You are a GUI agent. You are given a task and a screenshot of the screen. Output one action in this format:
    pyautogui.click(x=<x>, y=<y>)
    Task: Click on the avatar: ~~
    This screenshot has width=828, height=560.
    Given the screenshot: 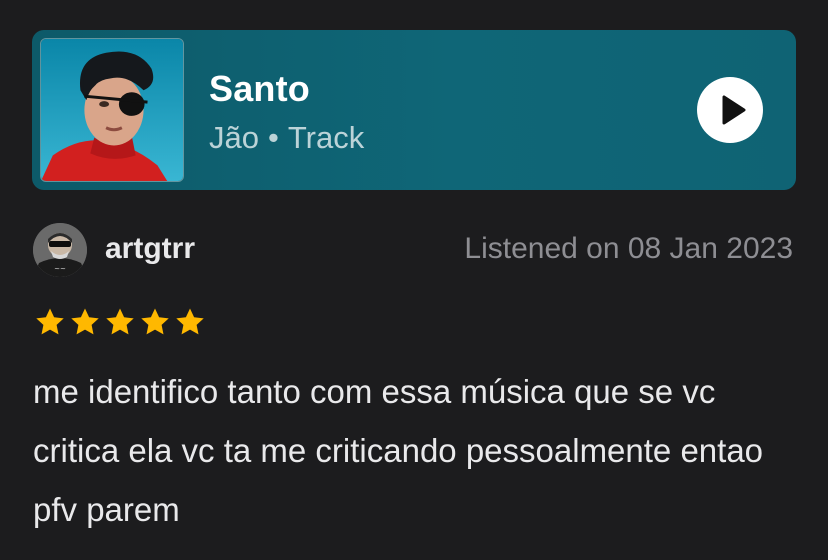 What is the action you would take?
    pyautogui.click(x=60, y=250)
    